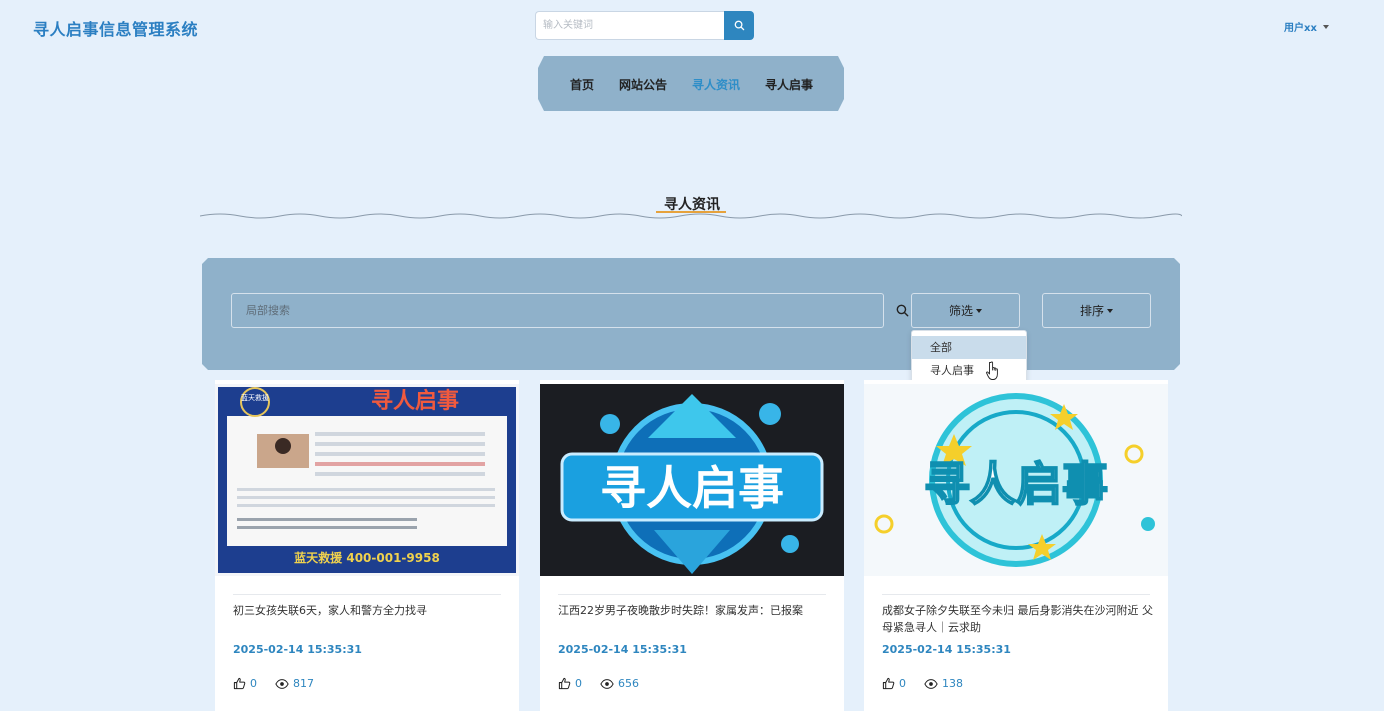  What do you see at coordinates (969, 347) in the screenshot?
I see `dropdown-option-all: 全部` at bounding box center [969, 347].